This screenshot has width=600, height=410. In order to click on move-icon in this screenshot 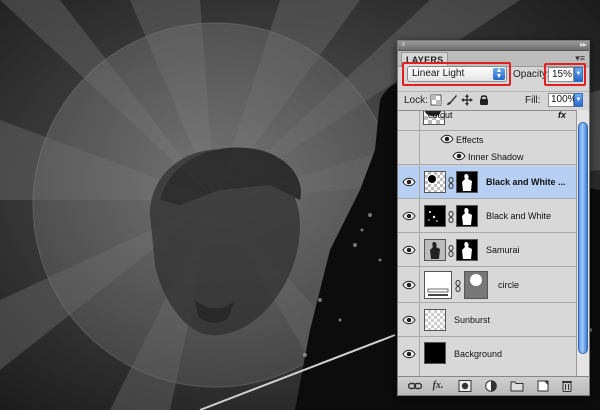, I will do `click(467, 100)`.